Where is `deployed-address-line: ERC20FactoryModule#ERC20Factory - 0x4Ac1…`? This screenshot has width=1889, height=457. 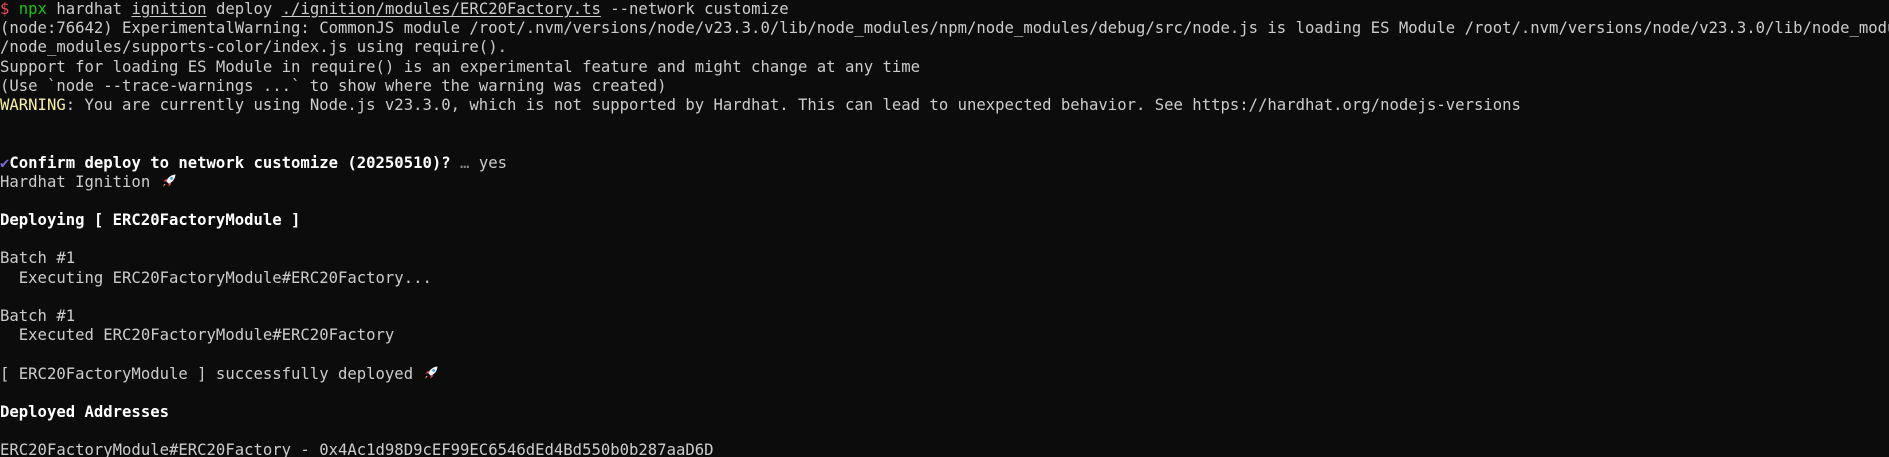 deployed-address-line: ERC20FactoryModule#ERC20Factory - 0x4Ac1… is located at coordinates (944, 449).